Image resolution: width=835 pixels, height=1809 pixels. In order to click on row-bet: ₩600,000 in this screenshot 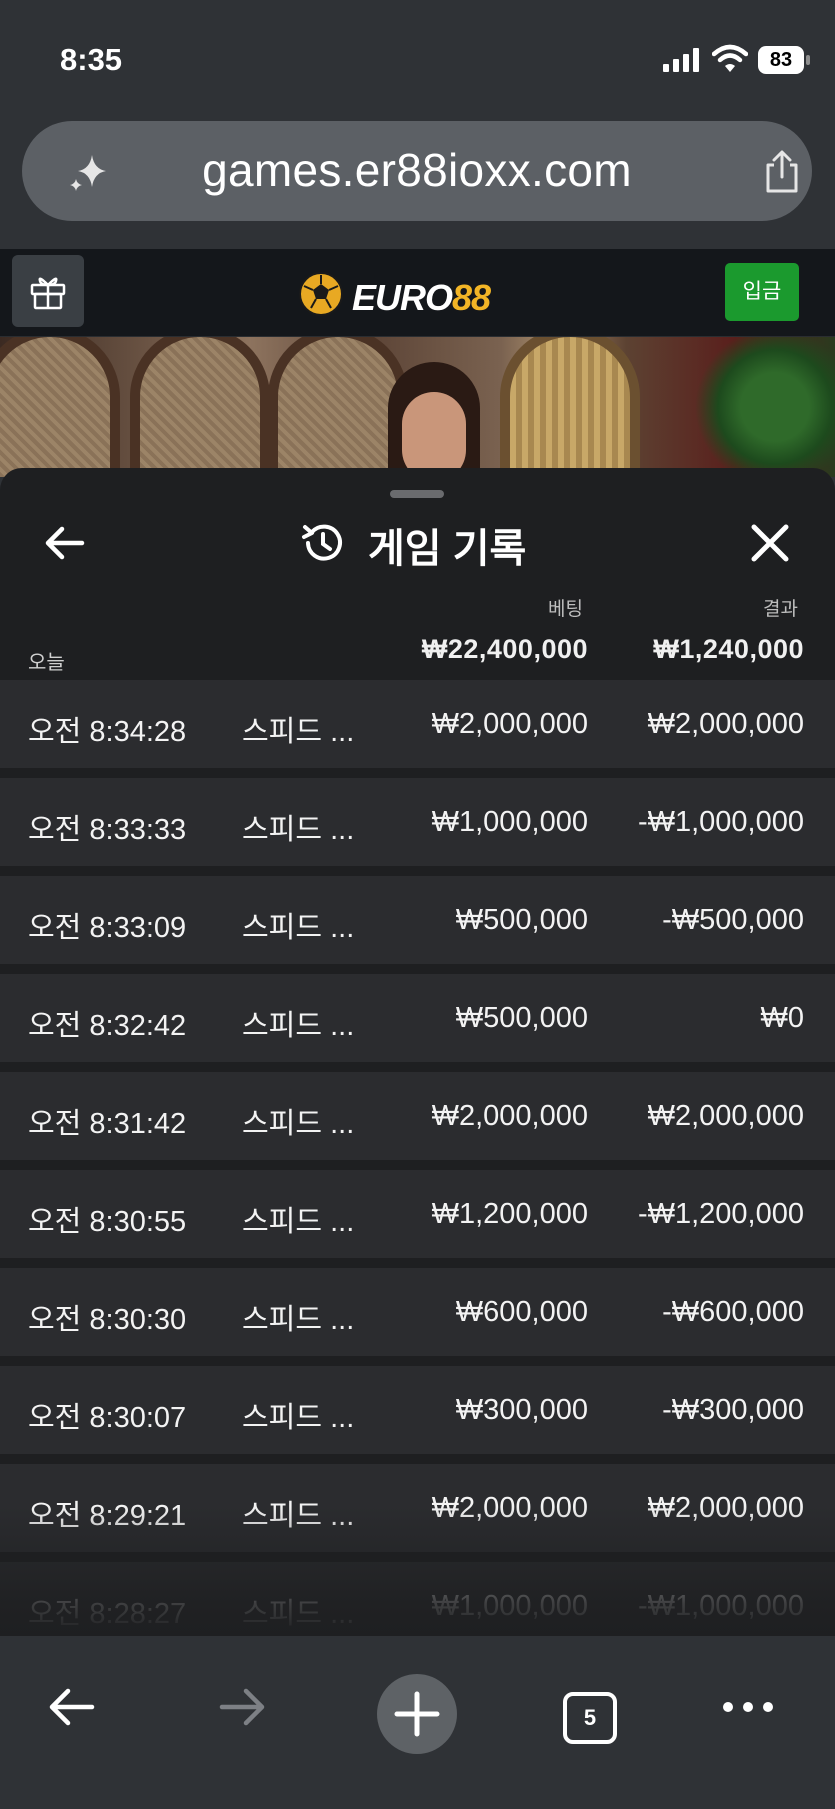, I will do `click(521, 1312)`.